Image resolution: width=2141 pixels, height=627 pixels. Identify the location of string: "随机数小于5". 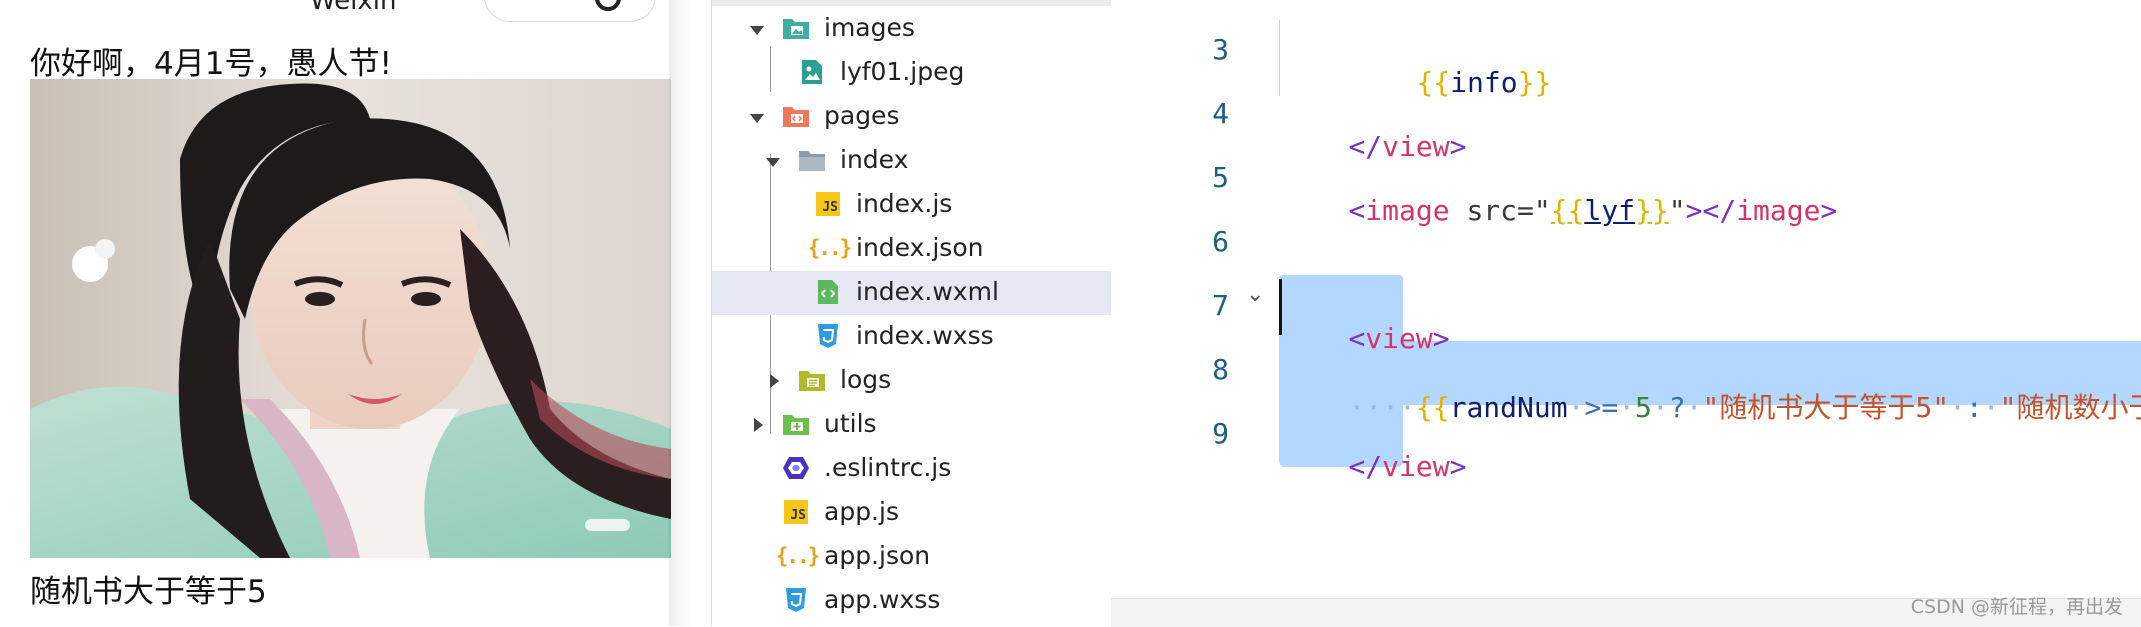
(2070, 407).